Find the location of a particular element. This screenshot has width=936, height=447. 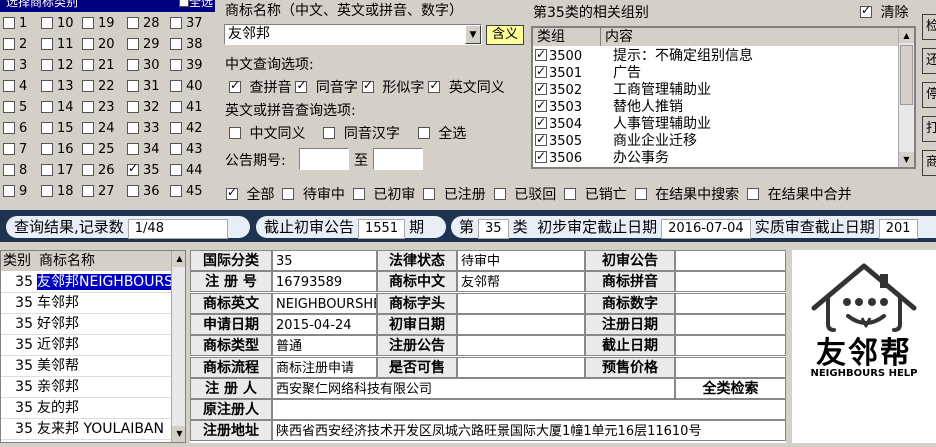

option-6: 在结果中搜索 is located at coordinates (686, 195).